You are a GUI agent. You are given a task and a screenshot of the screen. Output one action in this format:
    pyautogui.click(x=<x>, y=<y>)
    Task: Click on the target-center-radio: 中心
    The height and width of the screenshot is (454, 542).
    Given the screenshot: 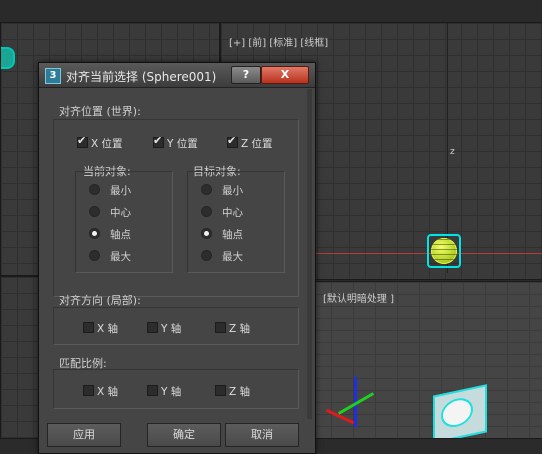 What is the action you would take?
    pyautogui.click(x=222, y=212)
    